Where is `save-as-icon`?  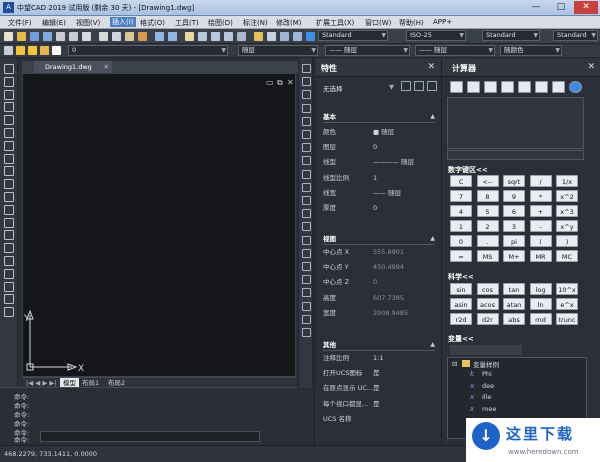 save-as-icon is located at coordinates (47, 36).